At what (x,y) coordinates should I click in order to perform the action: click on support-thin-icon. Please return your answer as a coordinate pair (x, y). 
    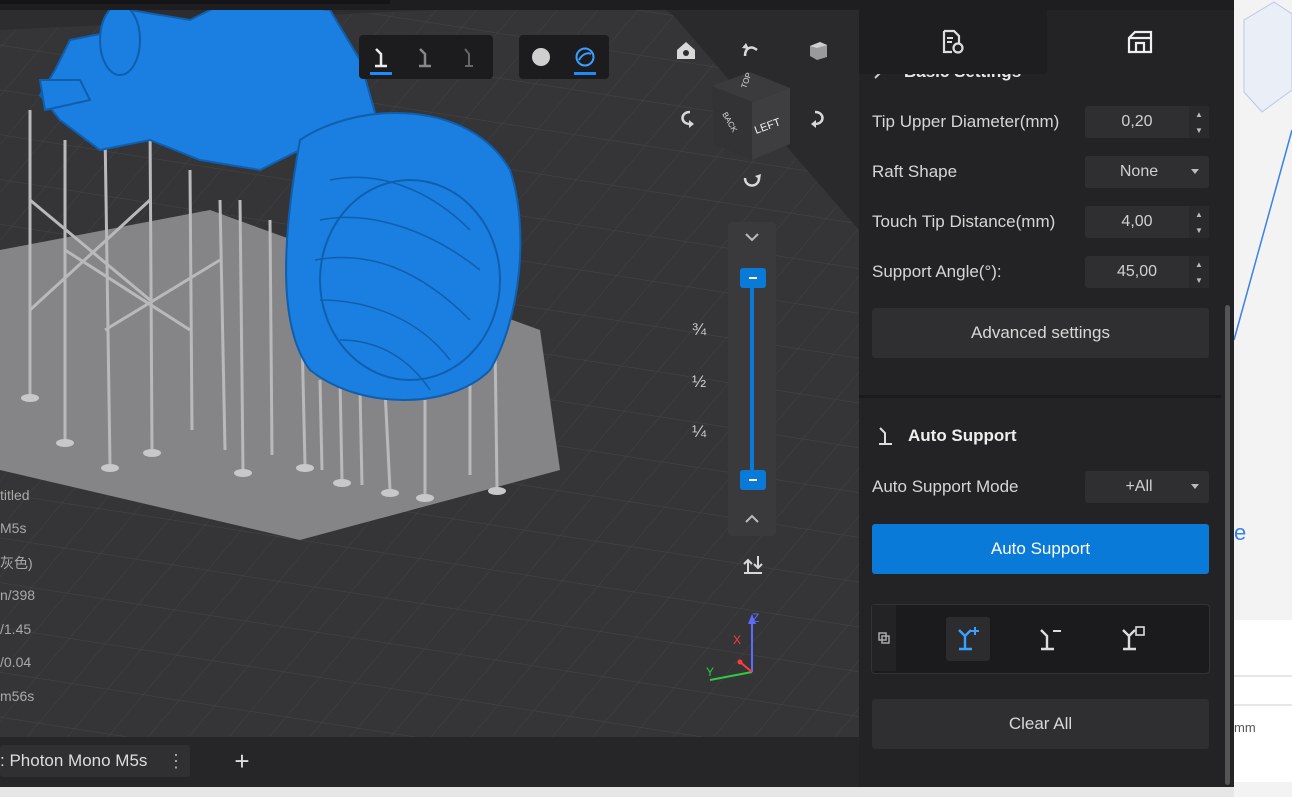
    Looking at the image, I should click on (468, 57).